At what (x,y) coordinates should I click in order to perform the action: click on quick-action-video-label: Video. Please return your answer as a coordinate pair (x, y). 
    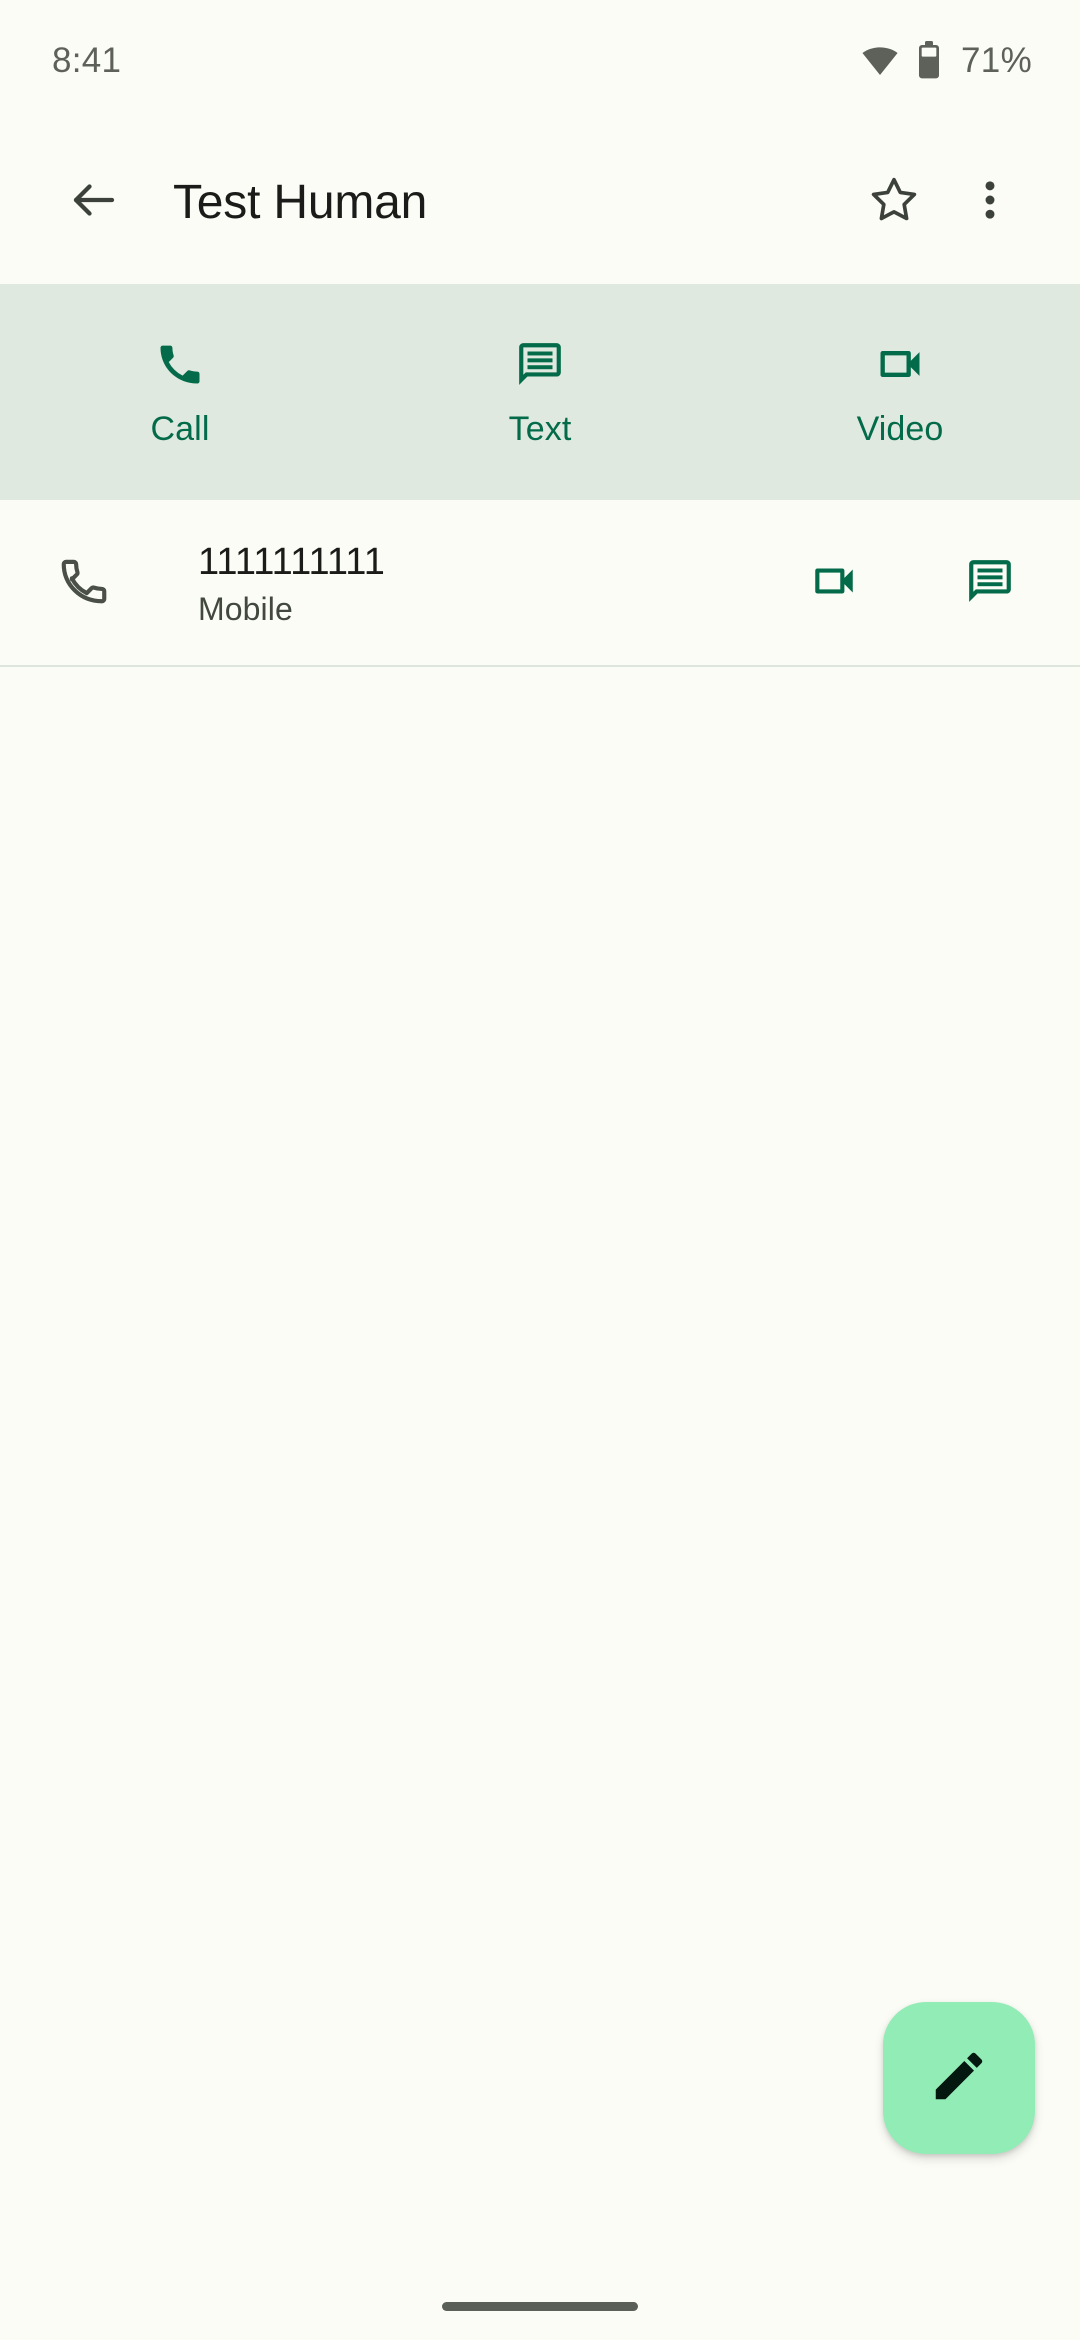
    Looking at the image, I should click on (900, 429).